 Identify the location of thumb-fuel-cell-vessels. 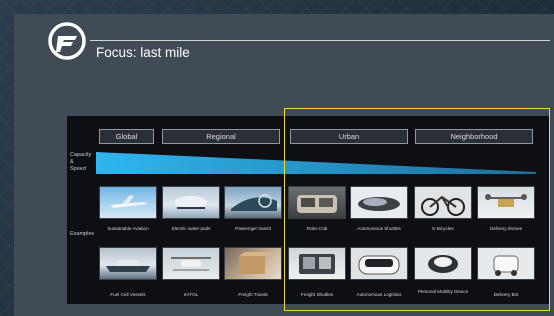
(128, 263).